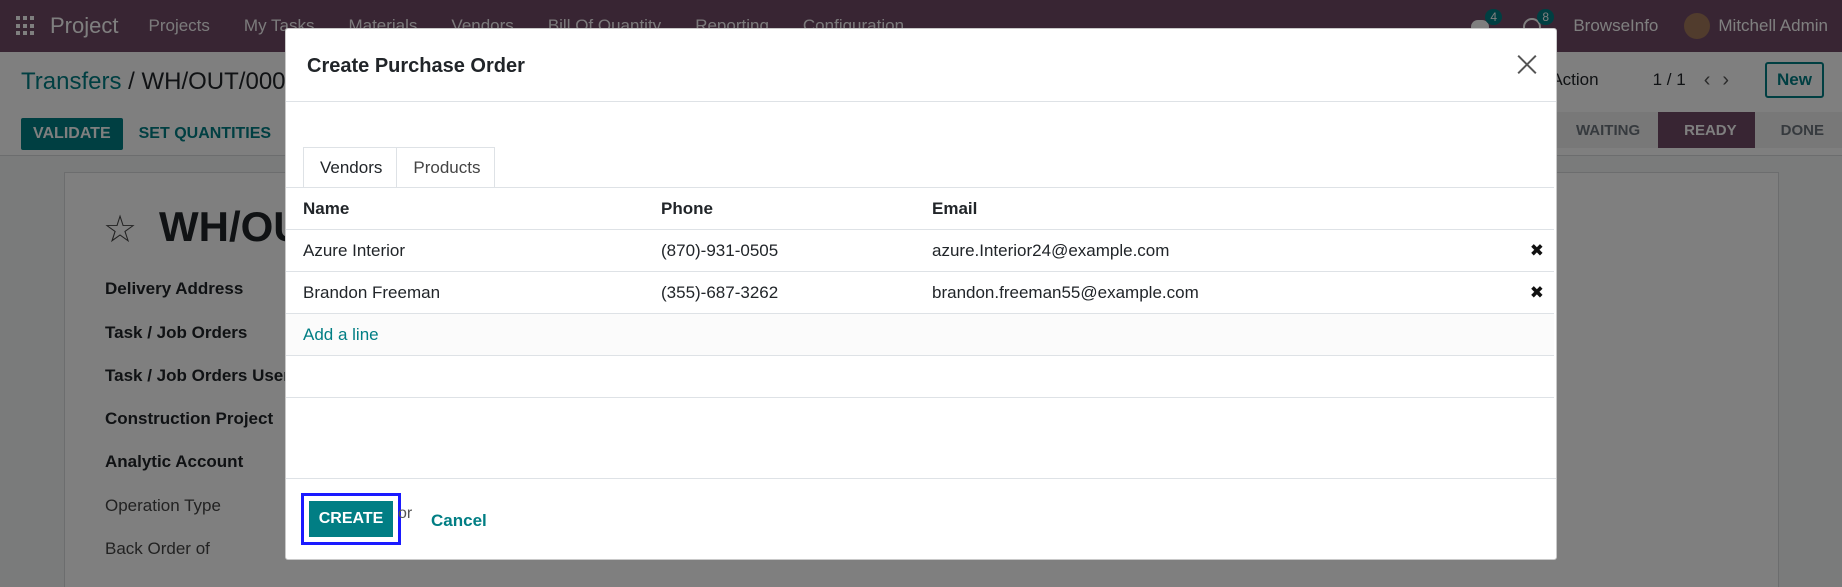  I want to click on or-text: or, so click(405, 513).